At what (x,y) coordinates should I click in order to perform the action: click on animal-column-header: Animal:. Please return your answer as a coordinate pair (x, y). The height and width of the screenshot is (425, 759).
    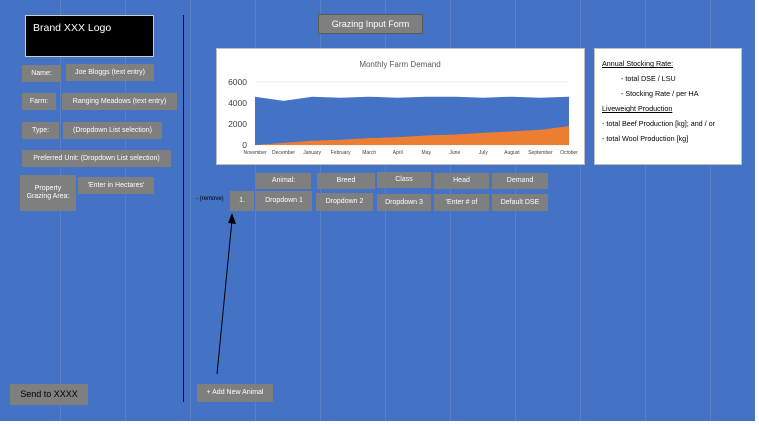
    Looking at the image, I should click on (283, 181).